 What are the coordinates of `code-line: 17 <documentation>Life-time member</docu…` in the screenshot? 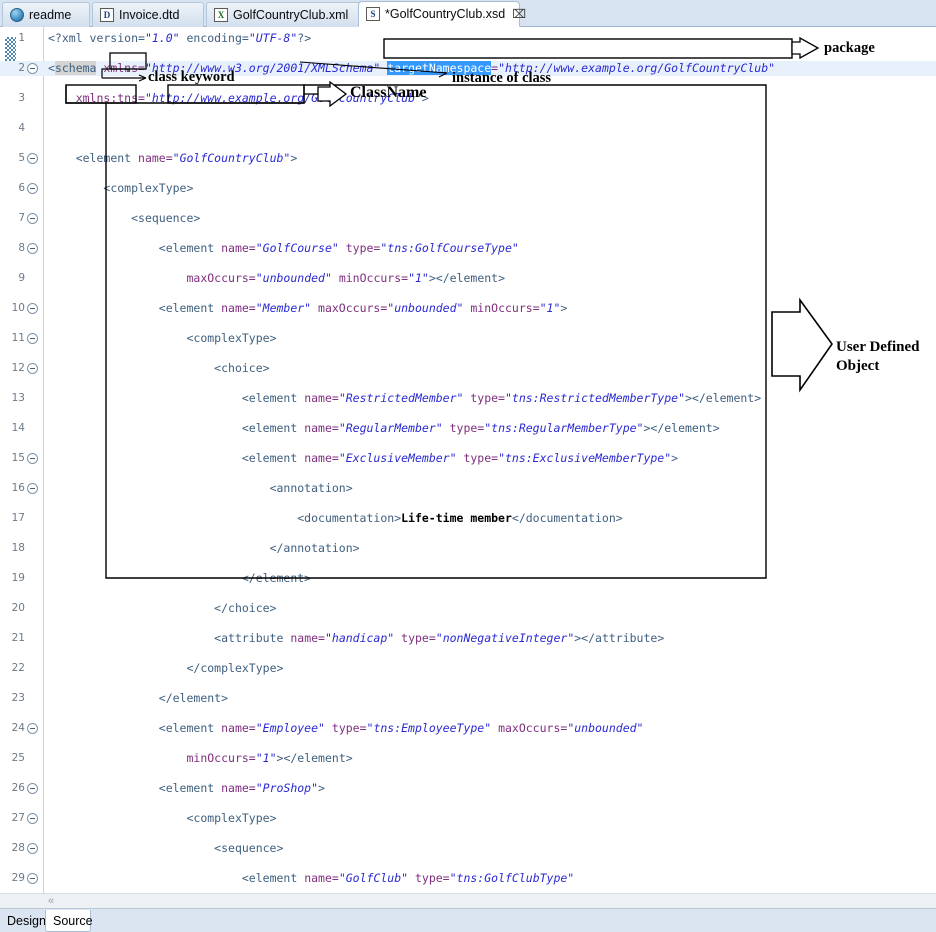 It's located at (468, 518).